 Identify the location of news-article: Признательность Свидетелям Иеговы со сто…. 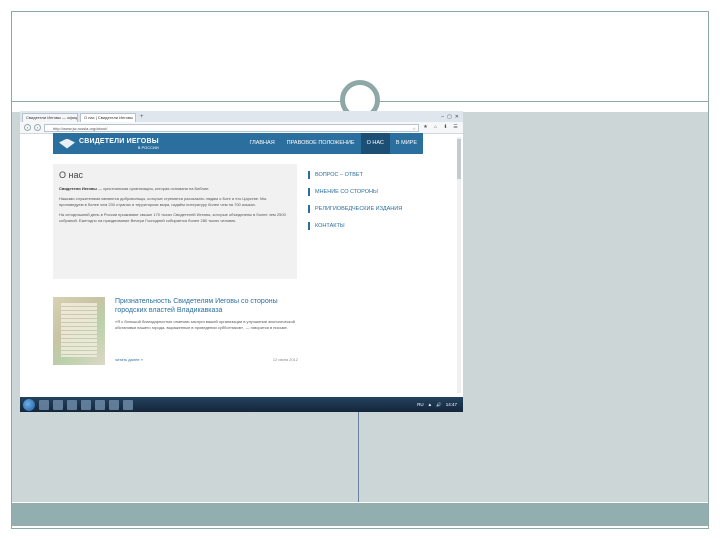
(175, 332).